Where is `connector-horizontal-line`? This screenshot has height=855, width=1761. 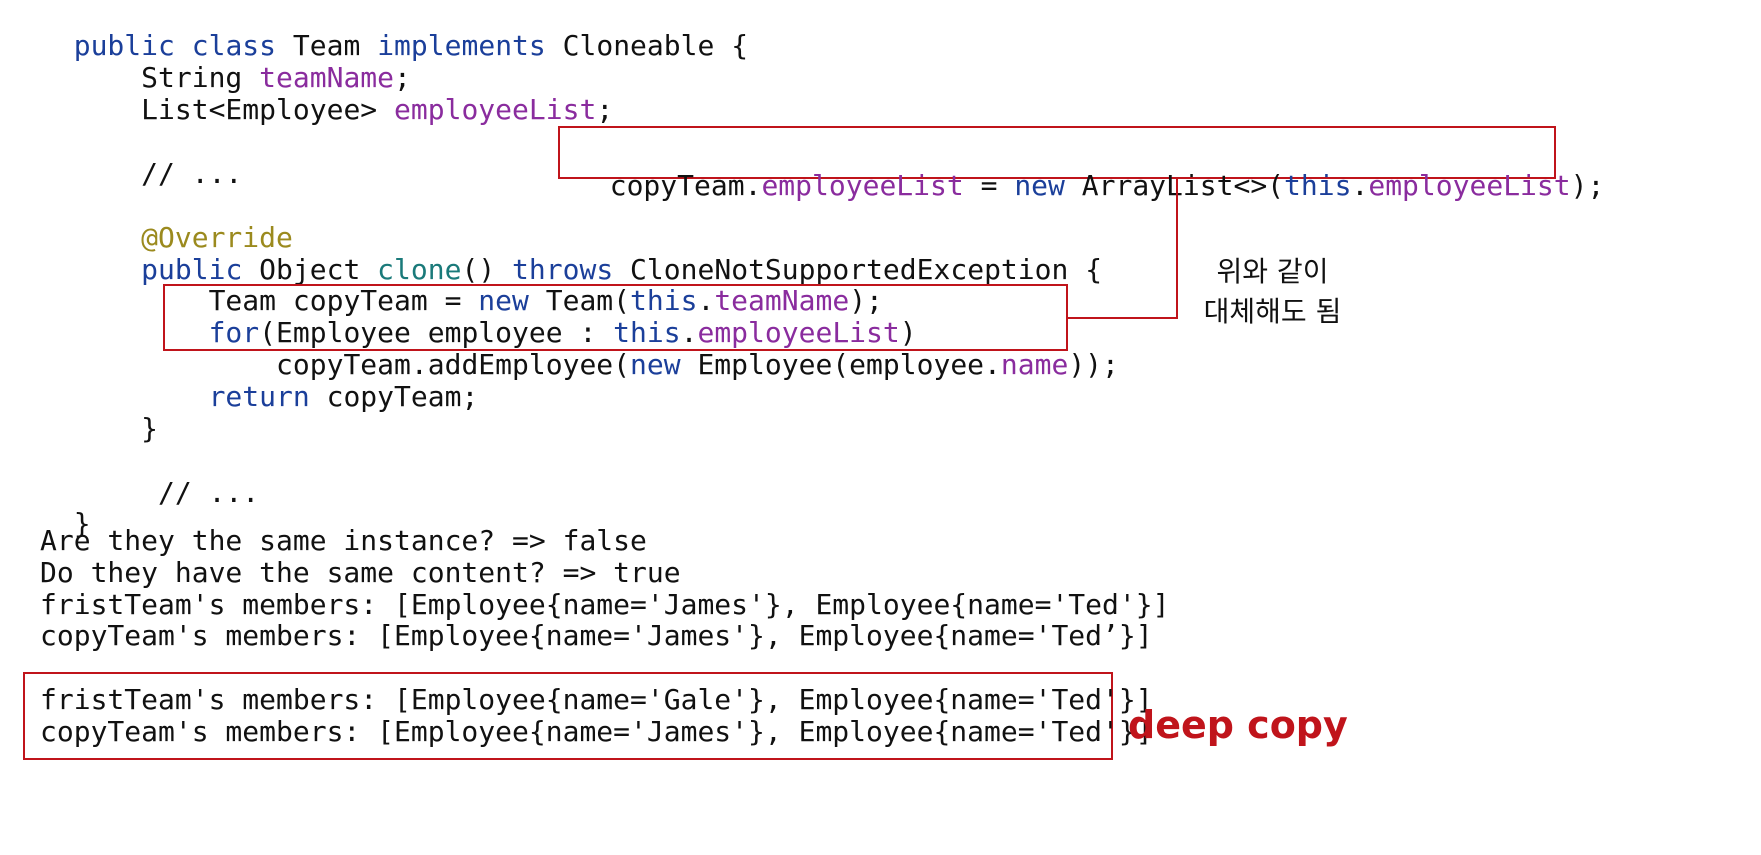 connector-horizontal-line is located at coordinates (1123, 318).